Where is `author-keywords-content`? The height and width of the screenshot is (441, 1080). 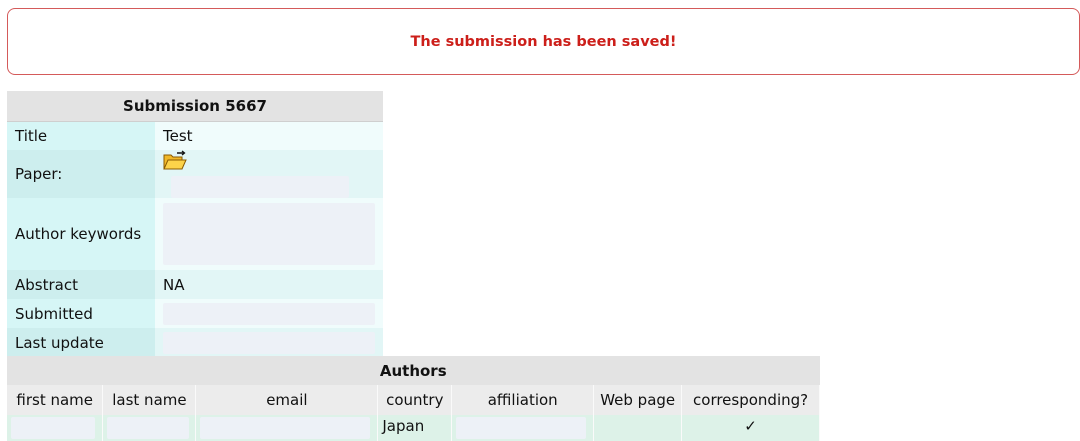 author-keywords-content is located at coordinates (269, 234).